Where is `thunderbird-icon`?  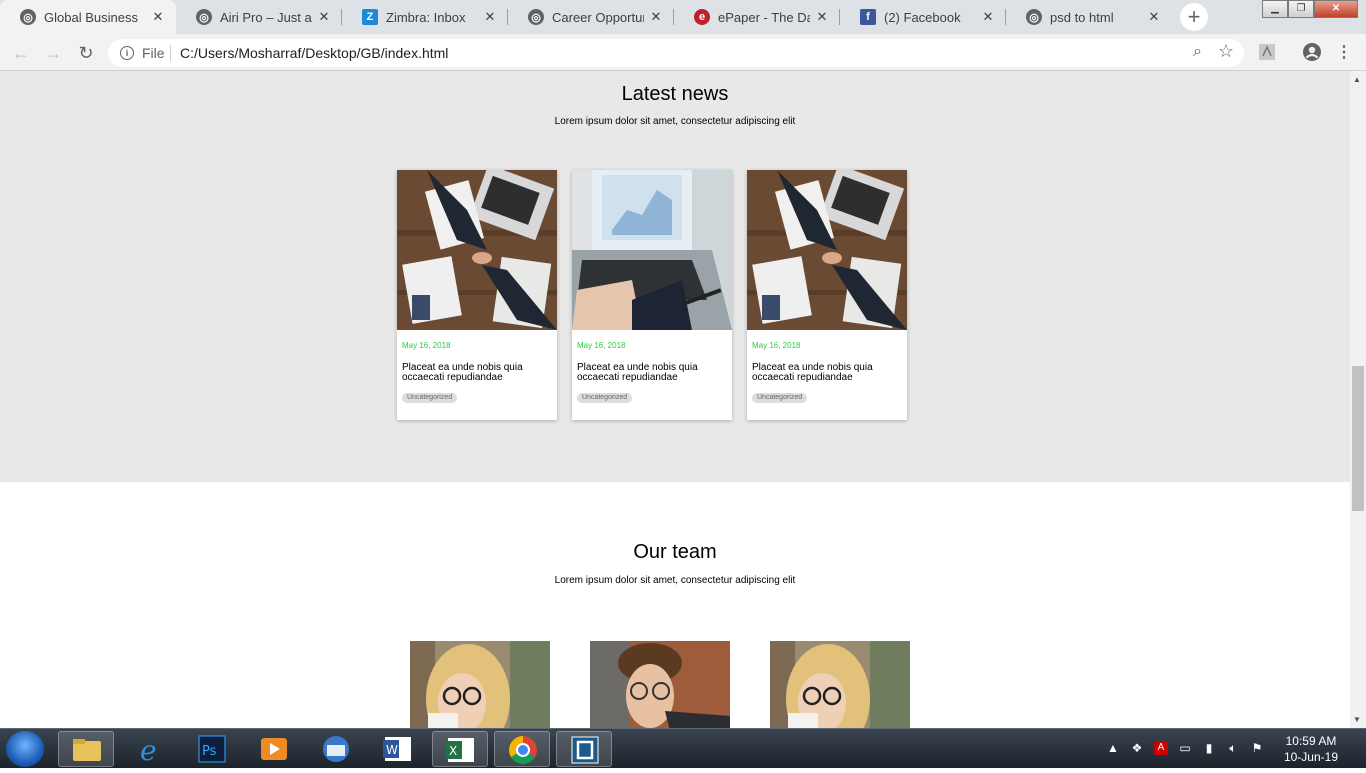 thunderbird-icon is located at coordinates (336, 749).